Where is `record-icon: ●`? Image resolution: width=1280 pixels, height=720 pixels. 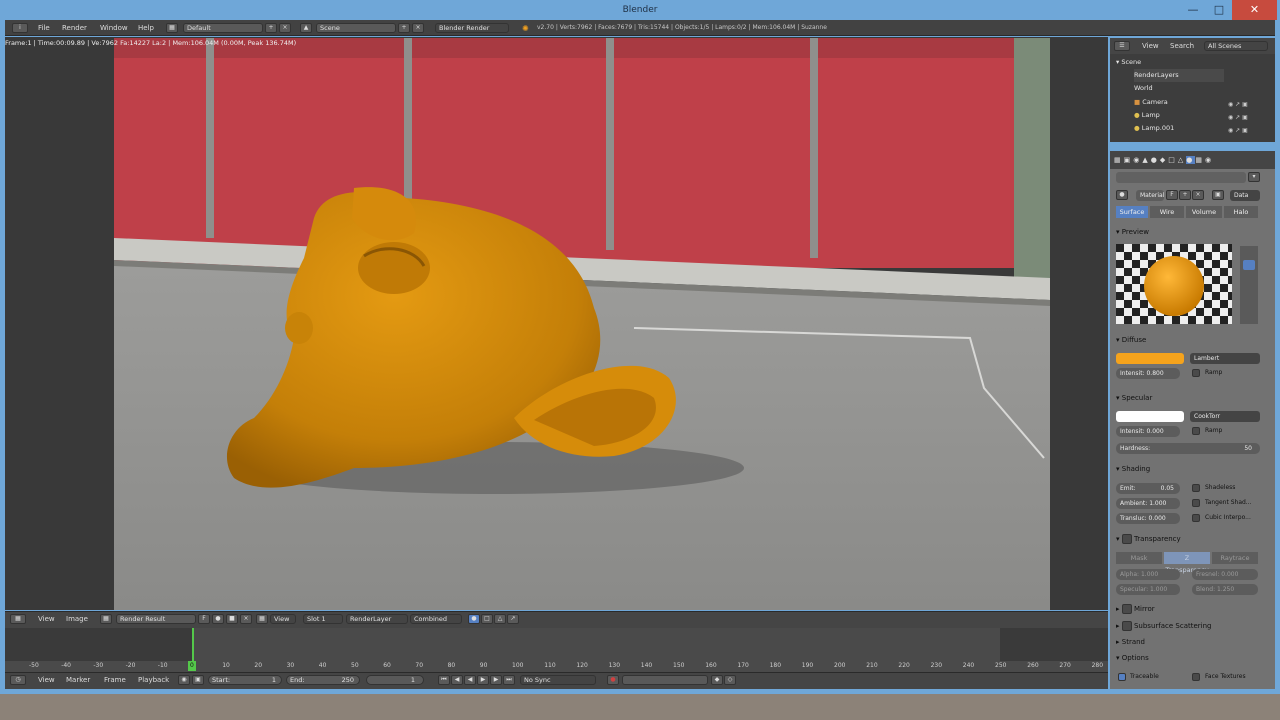 record-icon: ● is located at coordinates (613, 680).